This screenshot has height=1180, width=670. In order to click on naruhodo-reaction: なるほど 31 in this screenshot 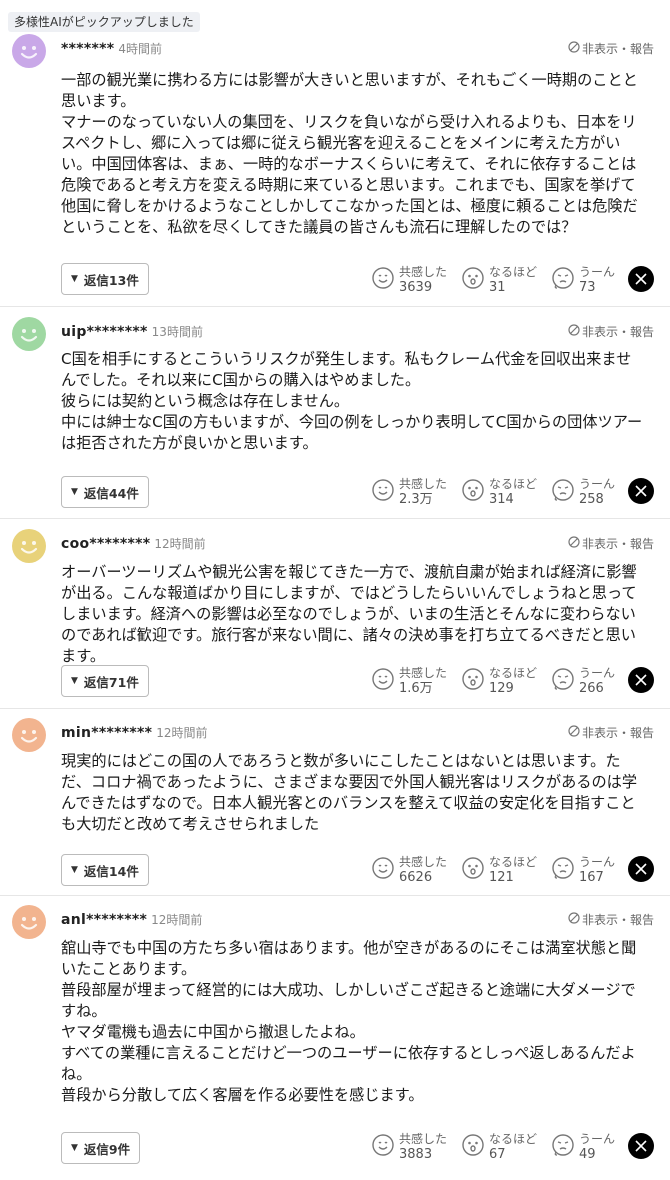, I will do `click(499, 280)`.